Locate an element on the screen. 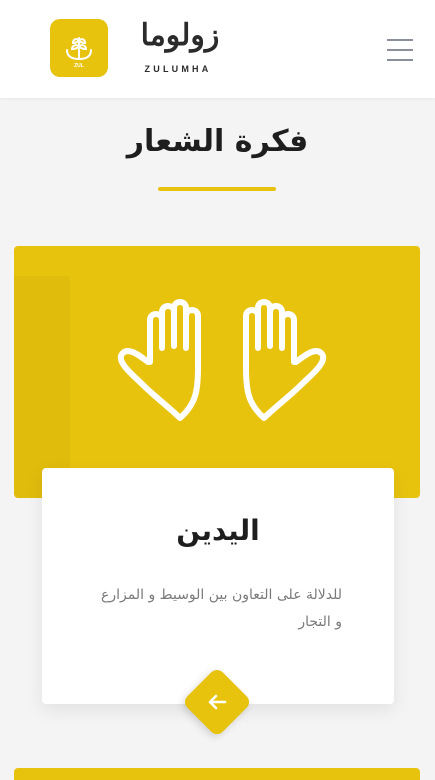 The height and width of the screenshot is (780, 435). next-card-banner is located at coordinates (217, 774).